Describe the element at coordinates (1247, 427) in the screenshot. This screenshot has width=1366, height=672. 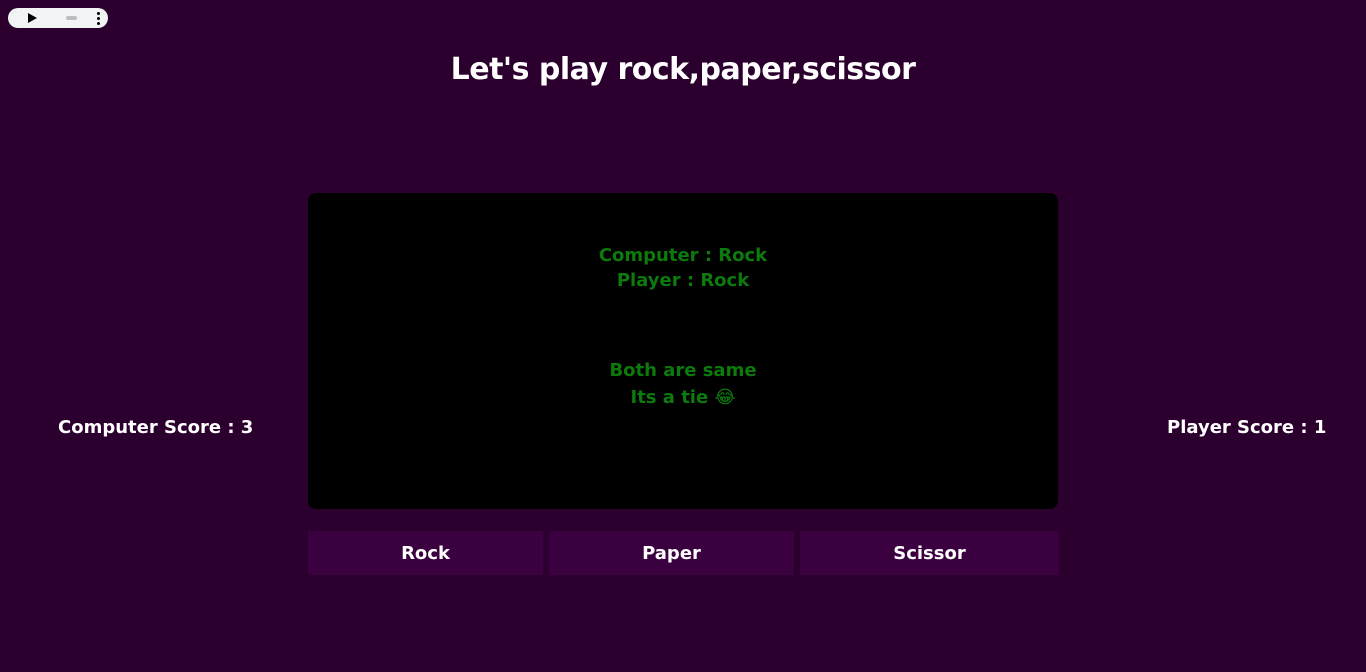
I see `player-score: Player Score : 1` at that location.